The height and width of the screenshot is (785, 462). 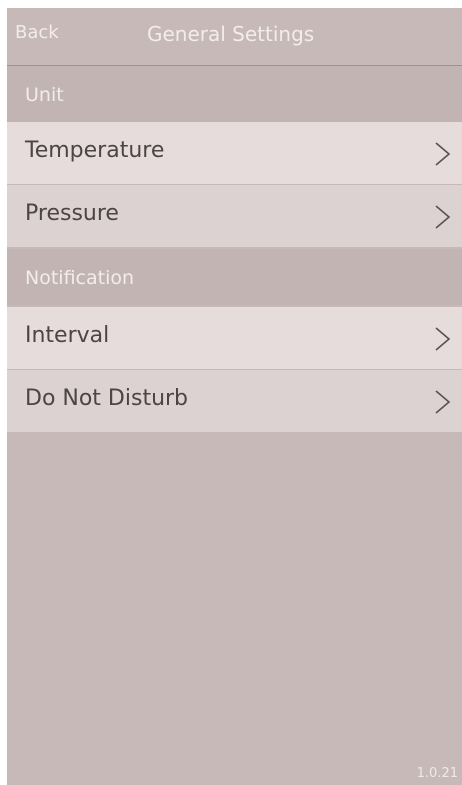 I want to click on navigation-bar: Back General Settings, so click(x=234, y=37).